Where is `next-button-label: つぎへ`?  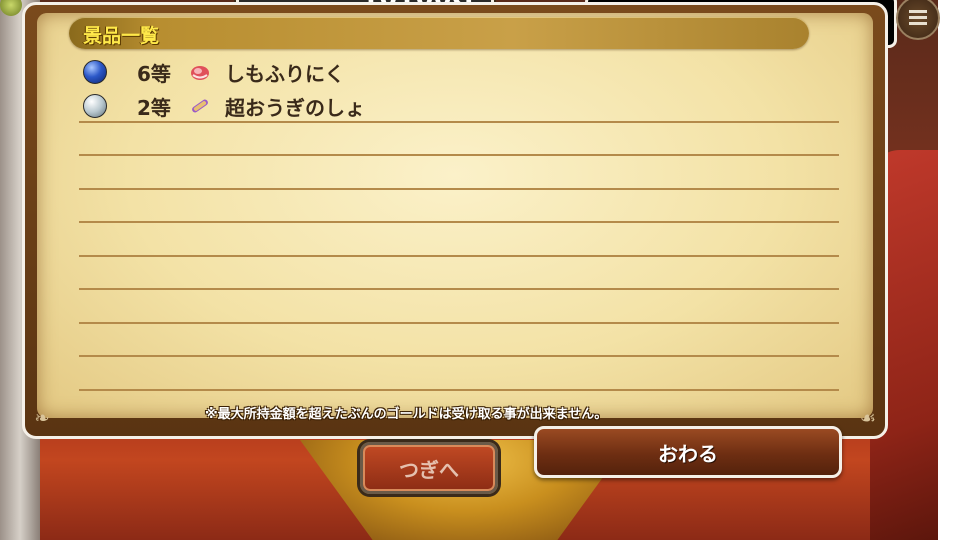 next-button-label: つぎへ is located at coordinates (429, 469).